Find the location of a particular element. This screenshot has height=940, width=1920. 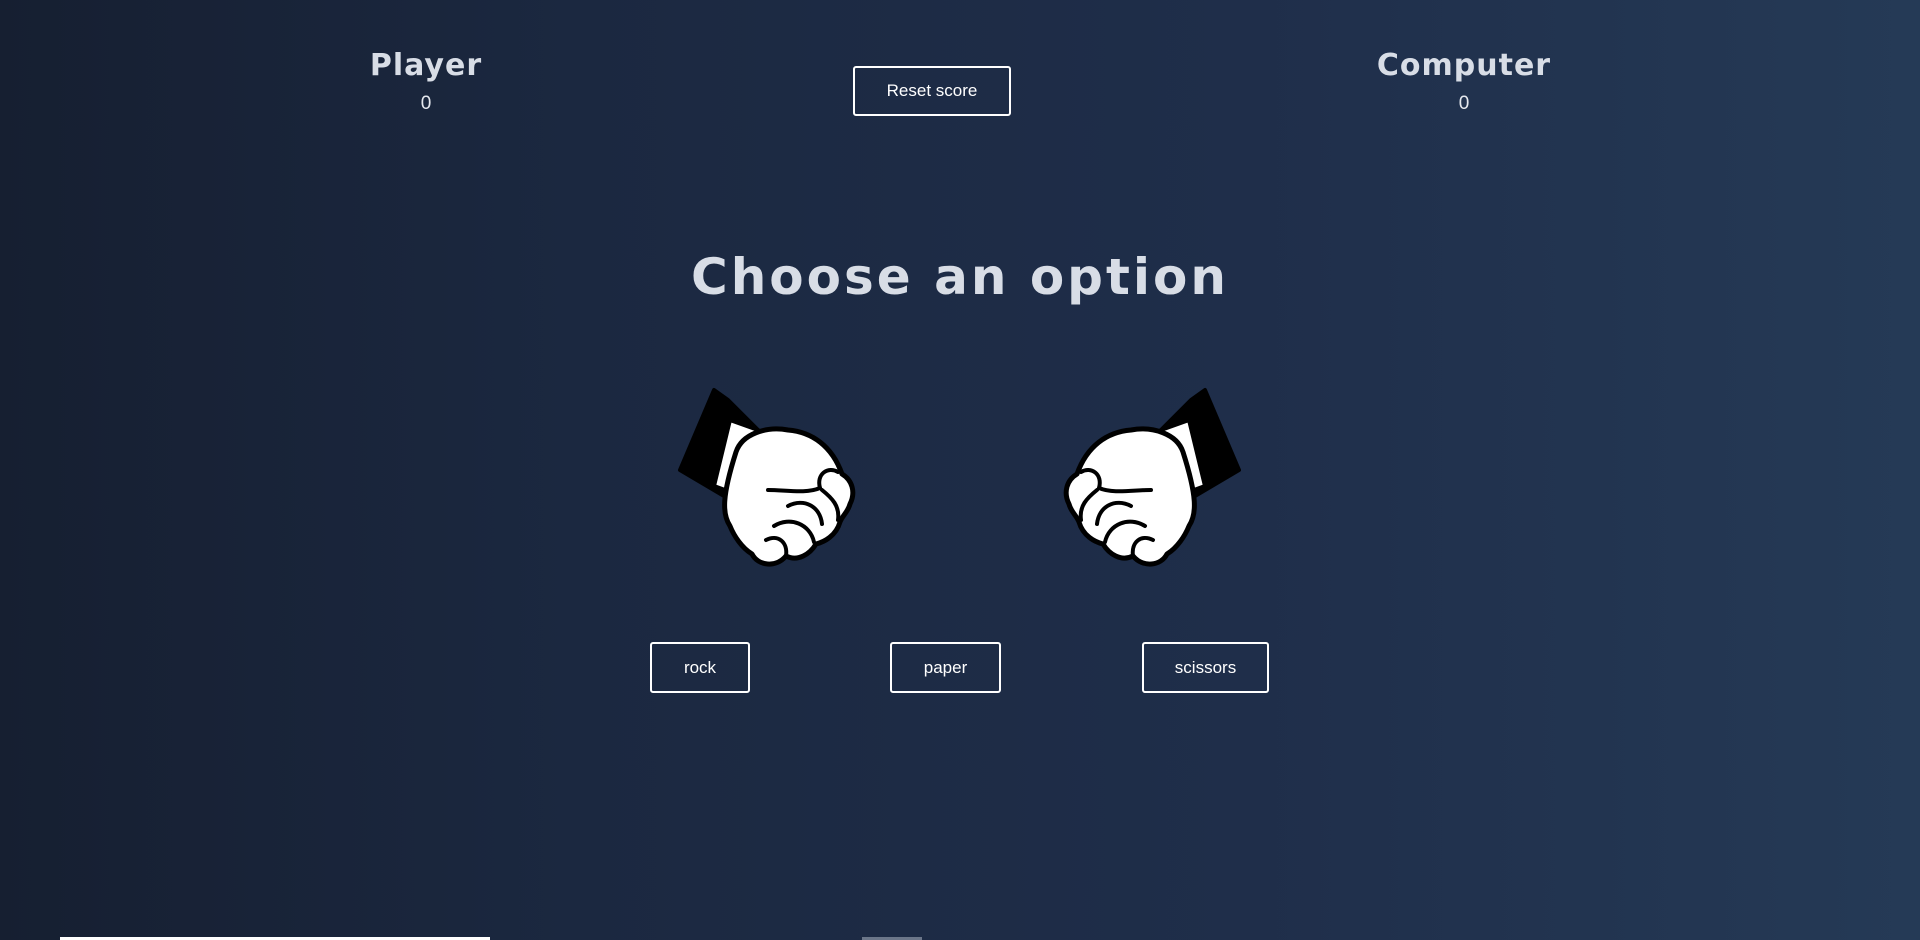

game-heading: Choose an option is located at coordinates (960, 277).